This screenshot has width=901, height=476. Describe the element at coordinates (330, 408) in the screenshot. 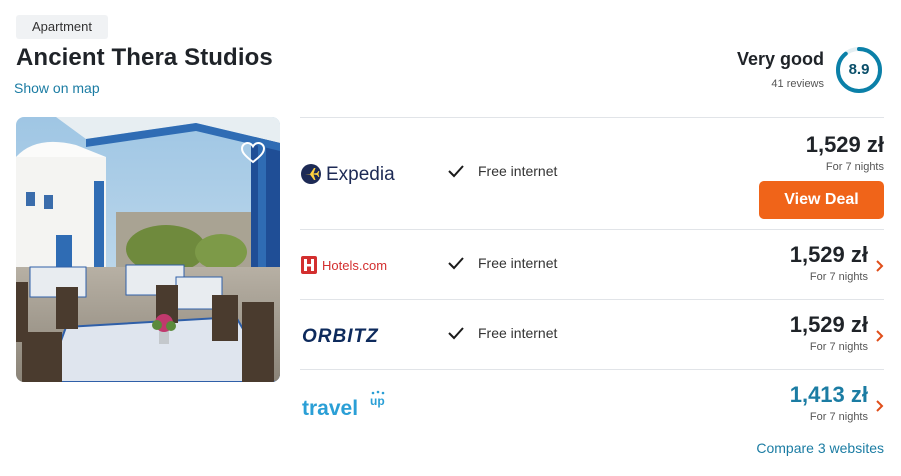

I see `svg-text: travel` at that location.